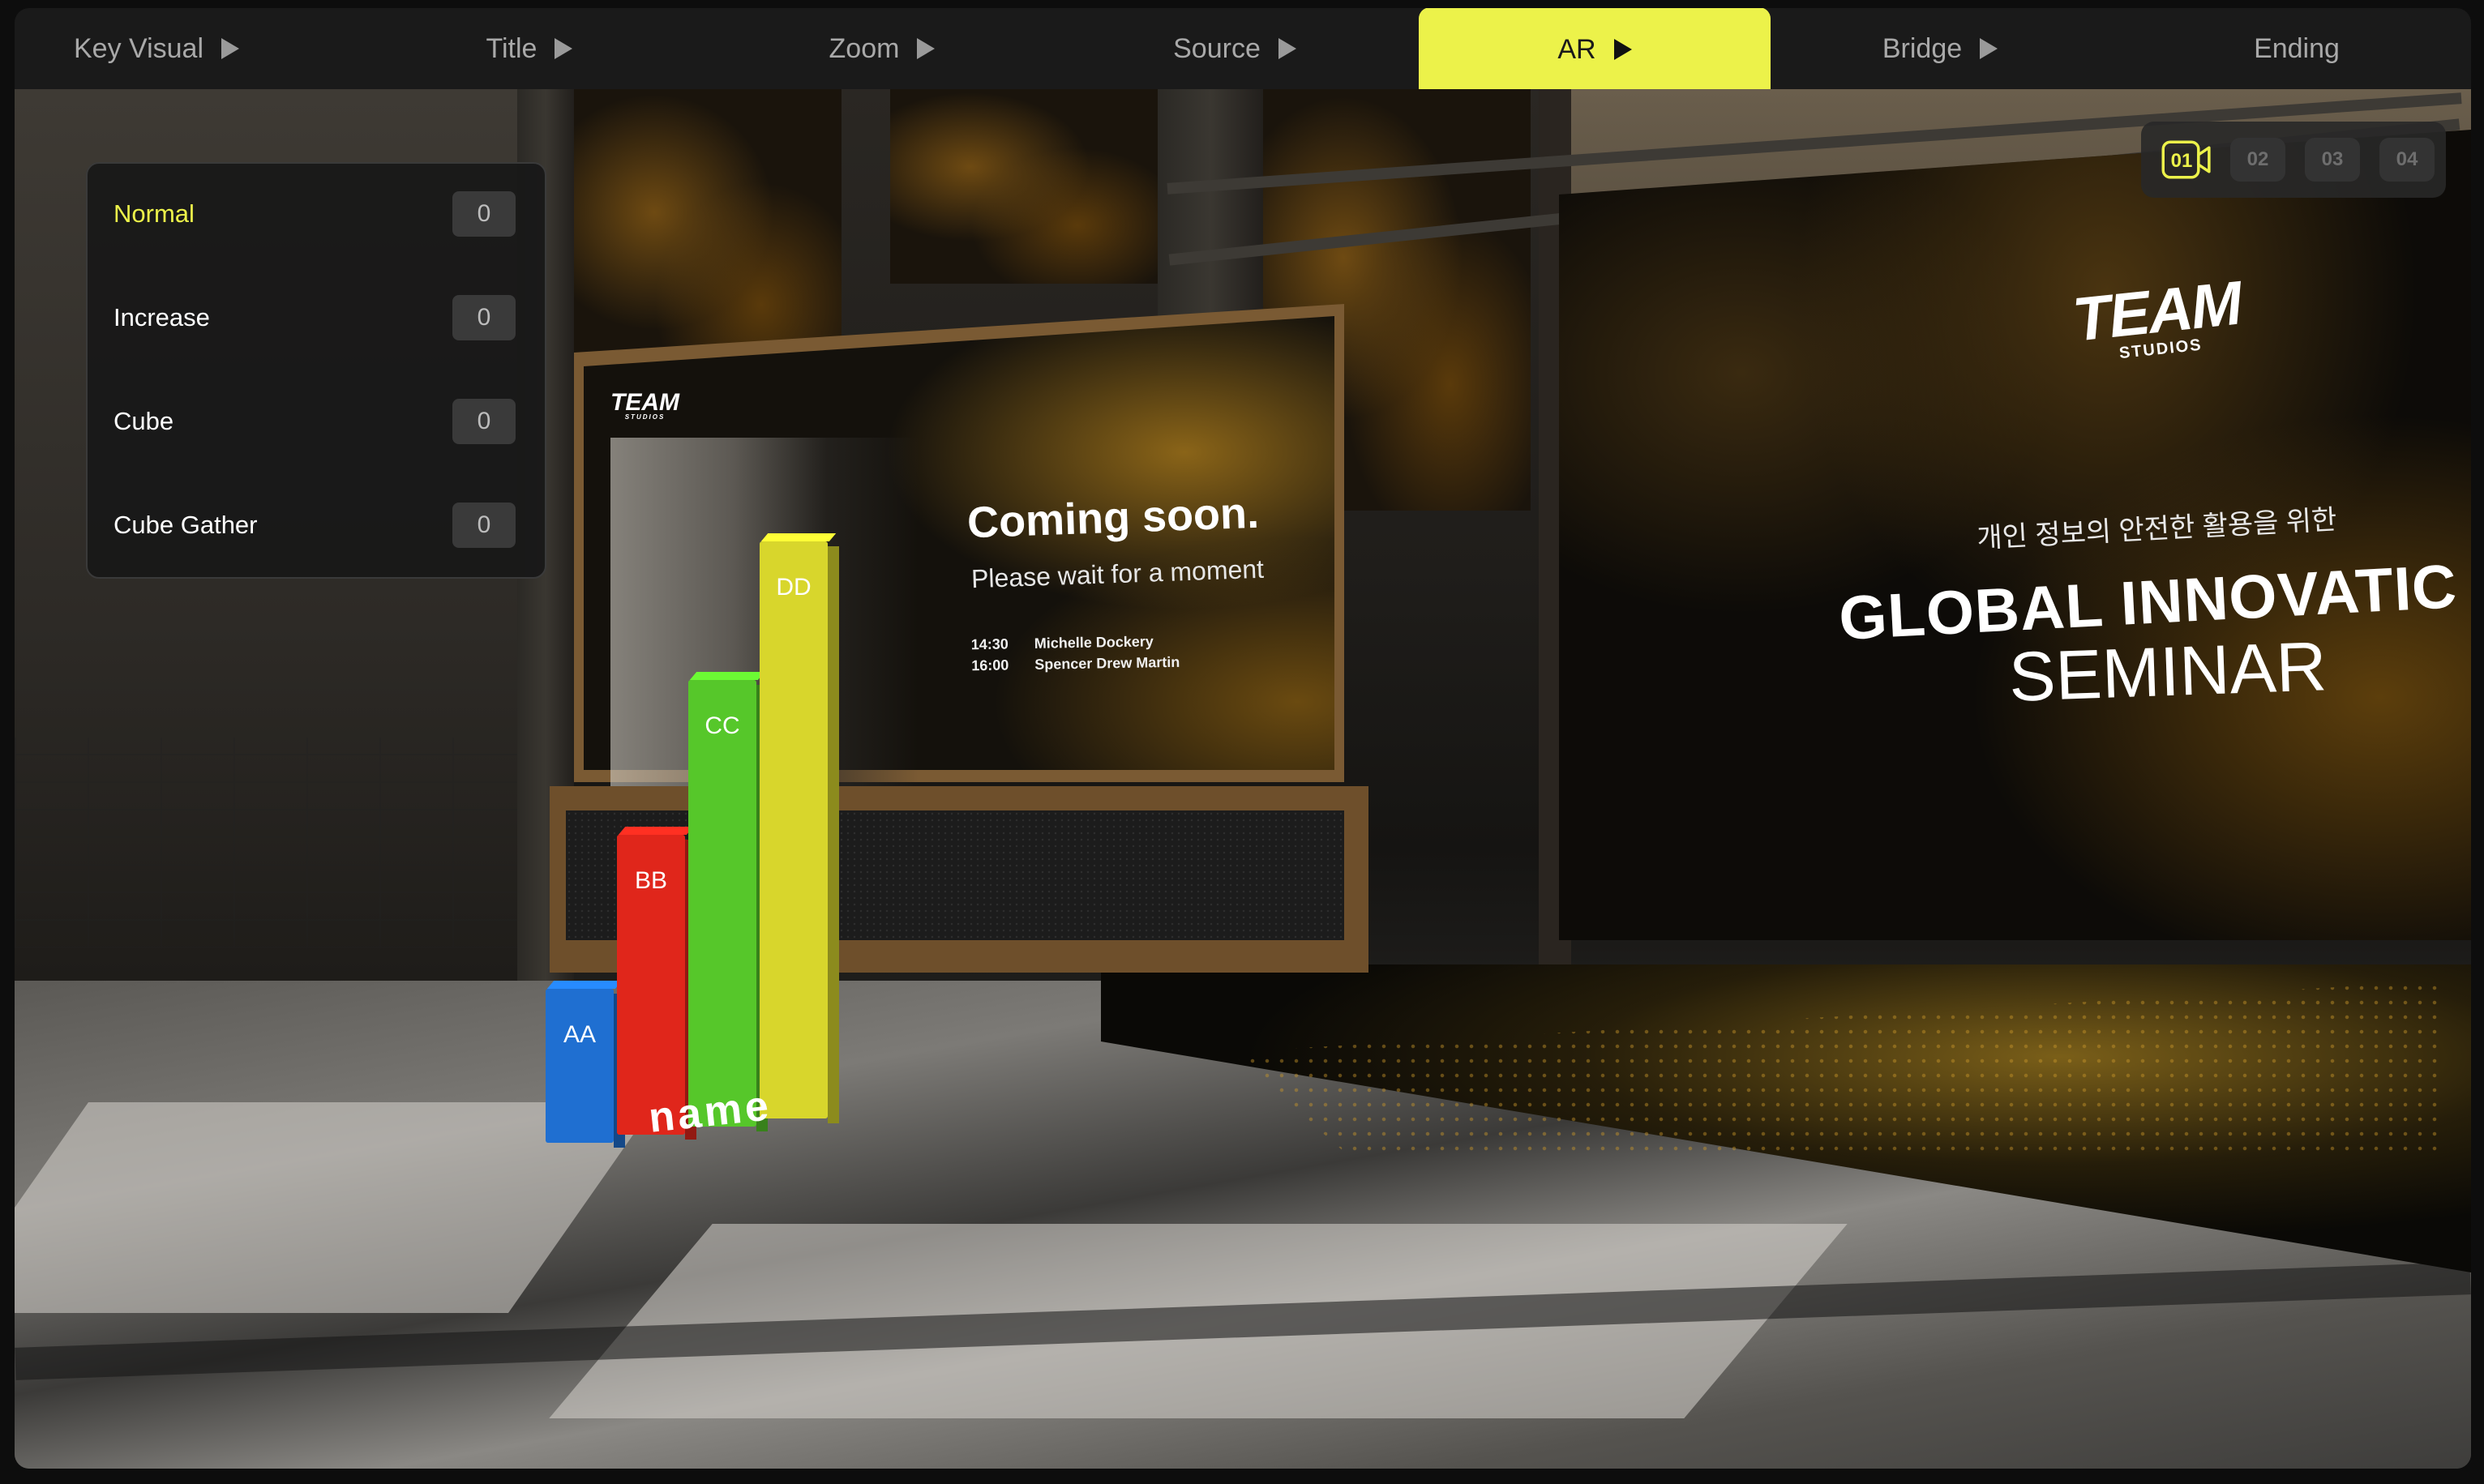 Image resolution: width=2484 pixels, height=1484 pixels. What do you see at coordinates (143, 421) in the screenshot?
I see `mode-label: Cube` at bounding box center [143, 421].